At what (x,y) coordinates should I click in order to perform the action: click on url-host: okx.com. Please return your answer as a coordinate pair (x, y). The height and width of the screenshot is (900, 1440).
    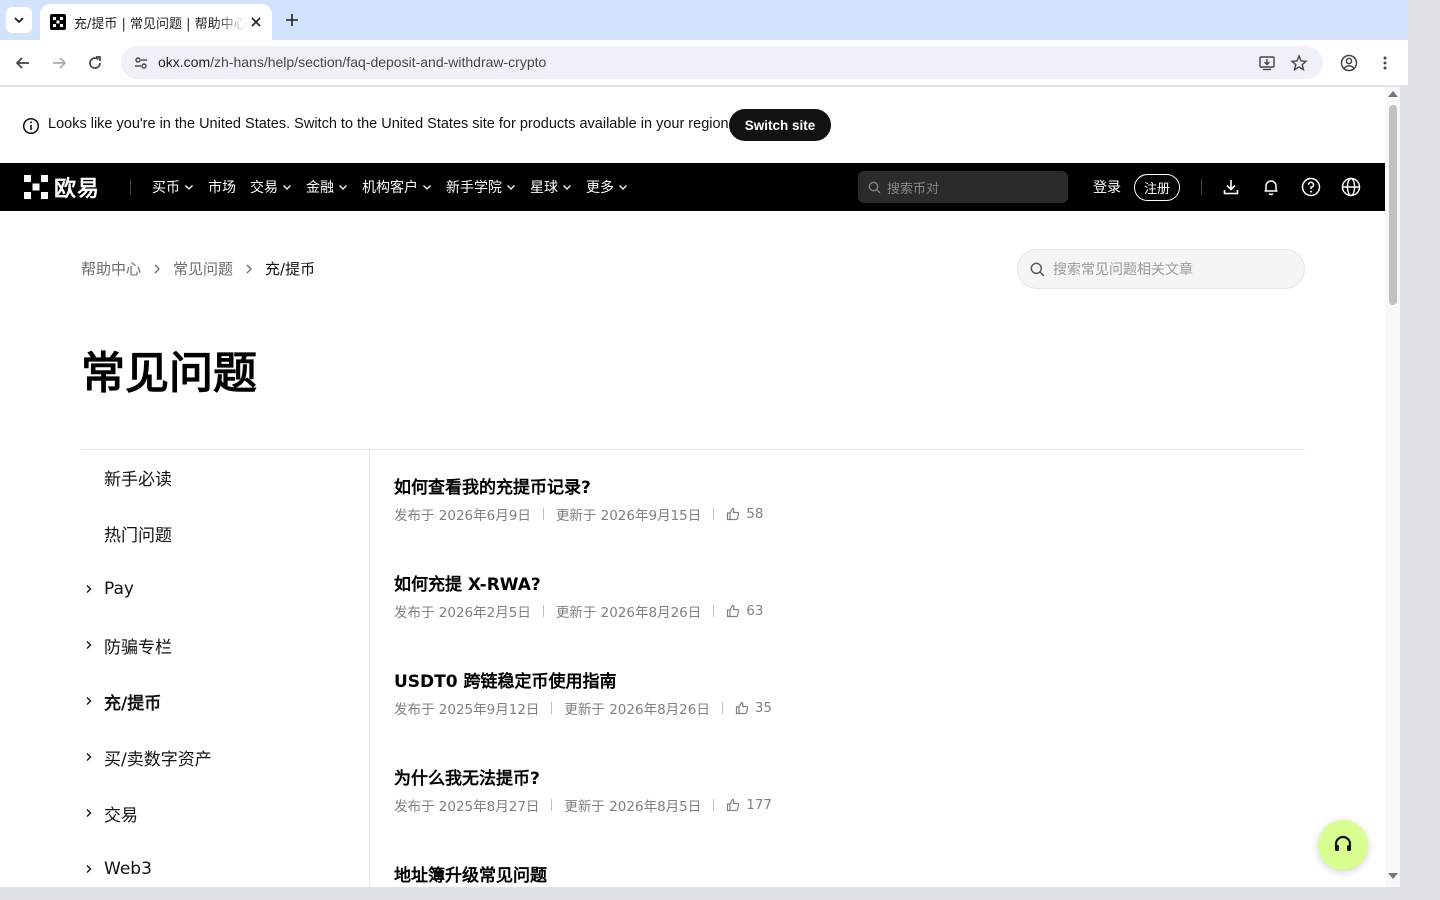
    Looking at the image, I should click on (184, 62).